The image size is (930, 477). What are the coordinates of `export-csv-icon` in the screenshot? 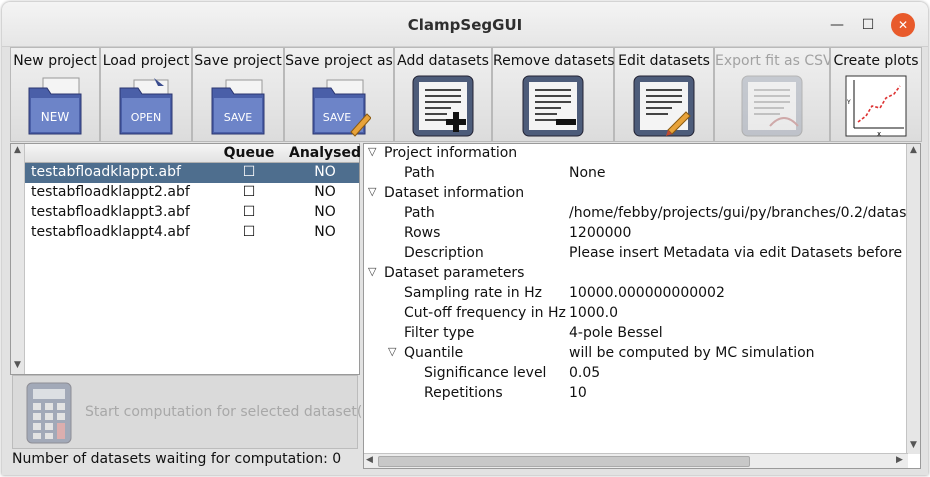 It's located at (772, 106).